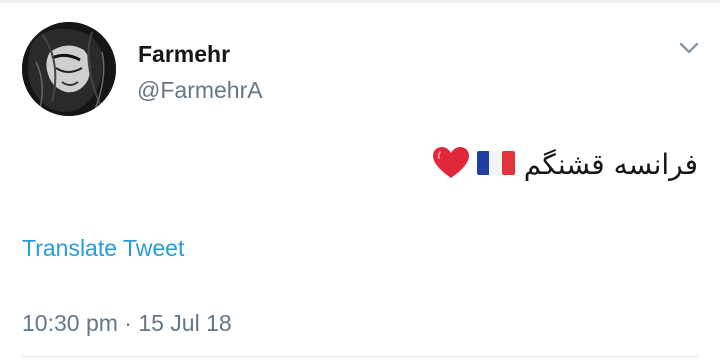 This screenshot has width=720, height=361. Describe the element at coordinates (610, 164) in the screenshot. I see `tweet-text: فرانسه قشنگم` at that location.